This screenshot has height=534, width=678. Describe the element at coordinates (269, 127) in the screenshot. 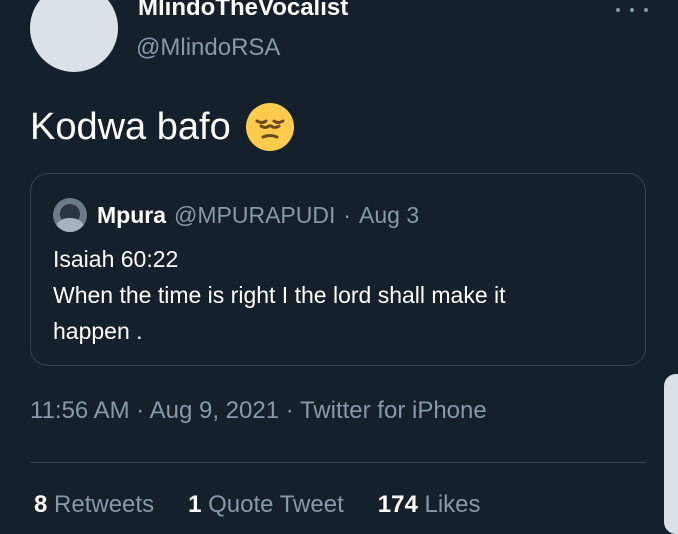

I see `pensive-face-emoji-icon` at that location.